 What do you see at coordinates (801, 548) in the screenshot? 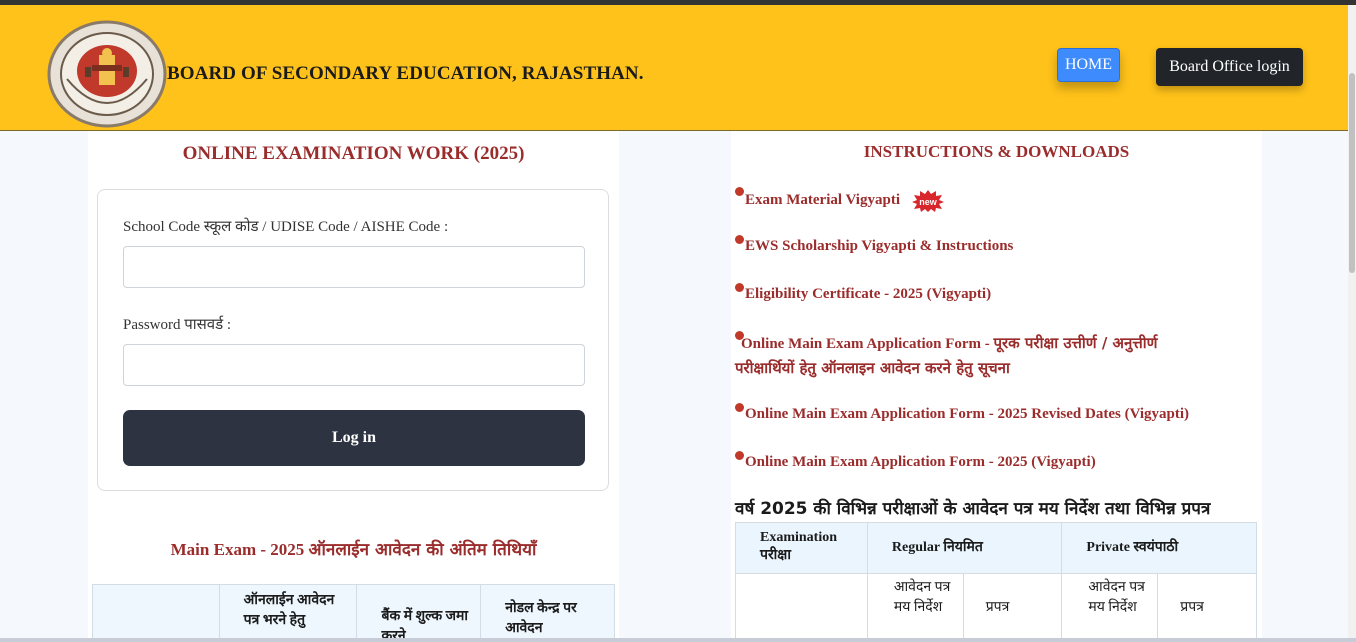
I see `col-examination: Examination परीक्षा` at bounding box center [801, 548].